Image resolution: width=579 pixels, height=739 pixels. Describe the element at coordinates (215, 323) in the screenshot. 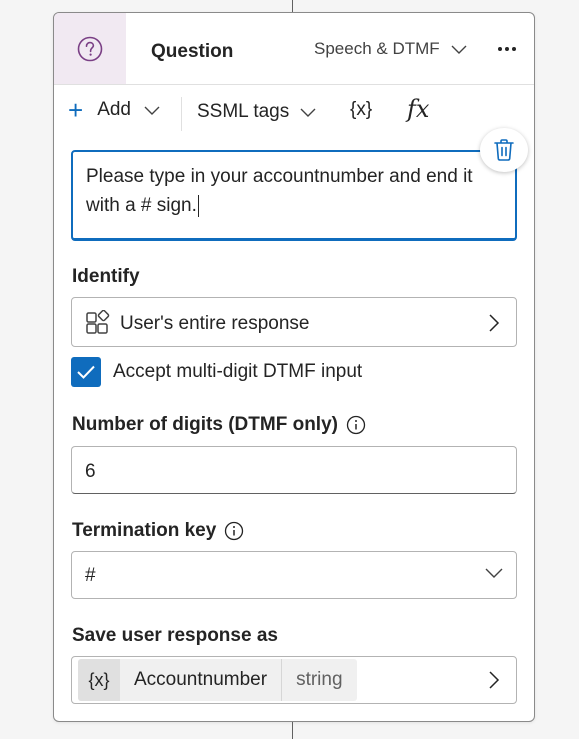

I see `identify-value: User's entire response` at that location.